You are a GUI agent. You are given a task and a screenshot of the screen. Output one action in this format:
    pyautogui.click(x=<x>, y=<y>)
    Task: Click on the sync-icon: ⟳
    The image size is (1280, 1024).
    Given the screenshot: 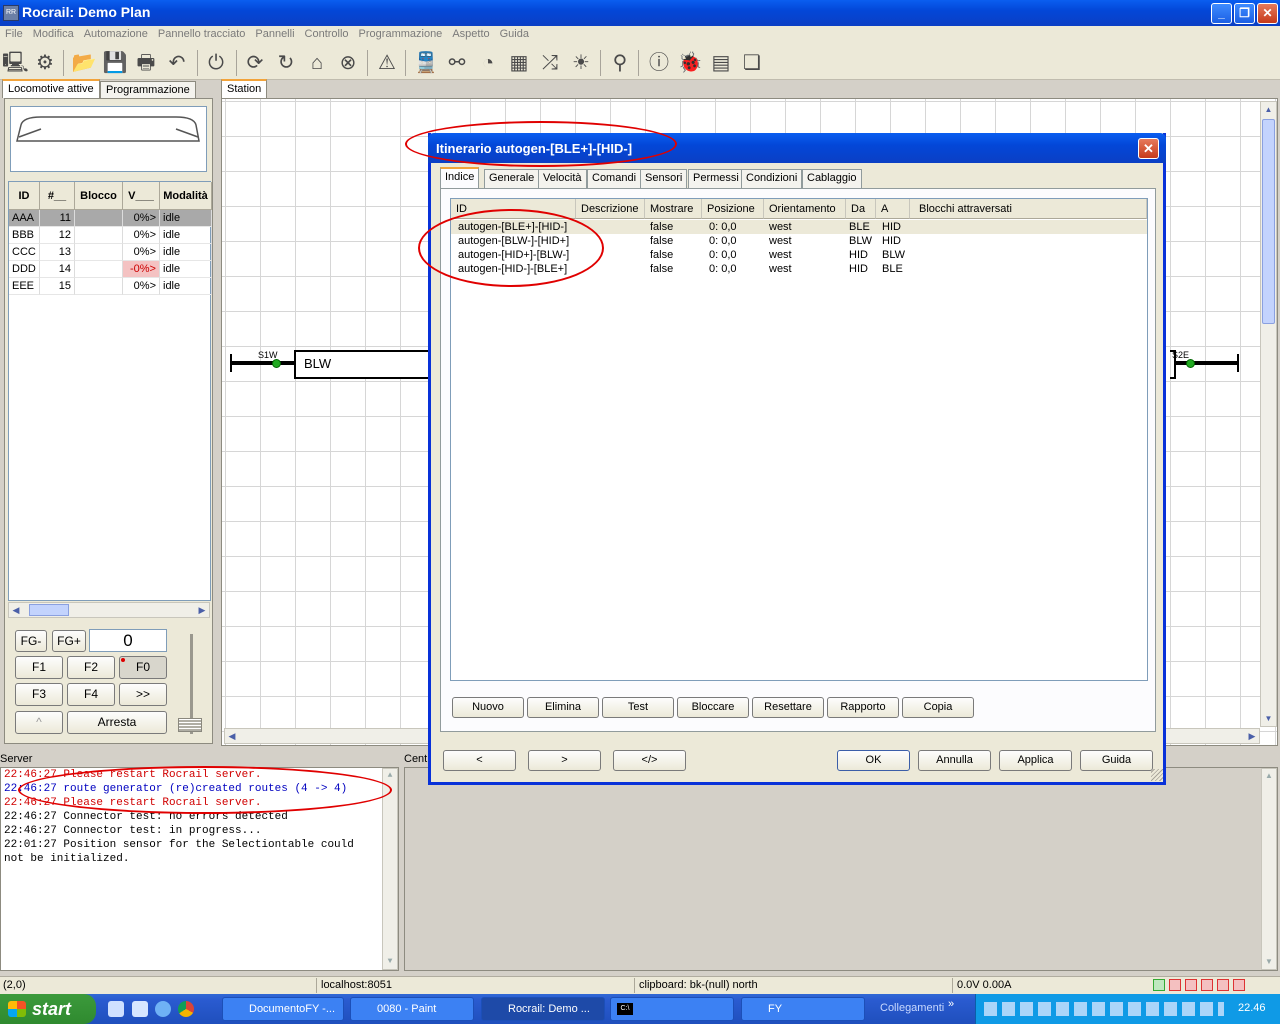 What is the action you would take?
    pyautogui.click(x=255, y=63)
    